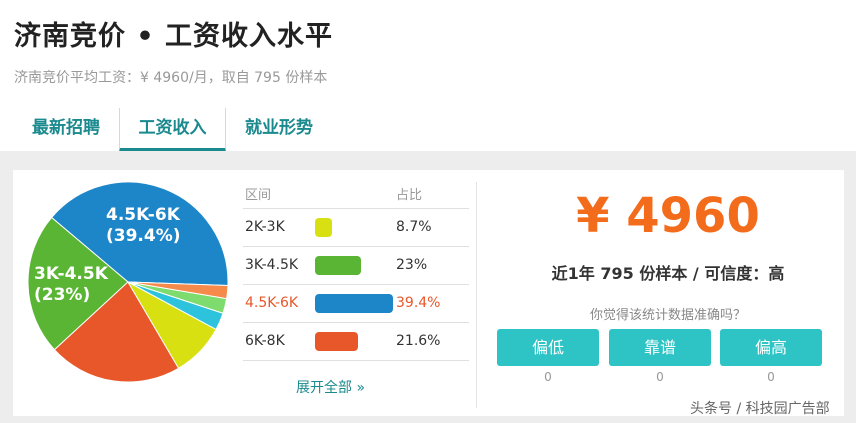 The width and height of the screenshot is (856, 423). What do you see at coordinates (143, 236) in the screenshot?
I see `pie-label-pct: (39.4%)` at bounding box center [143, 236].